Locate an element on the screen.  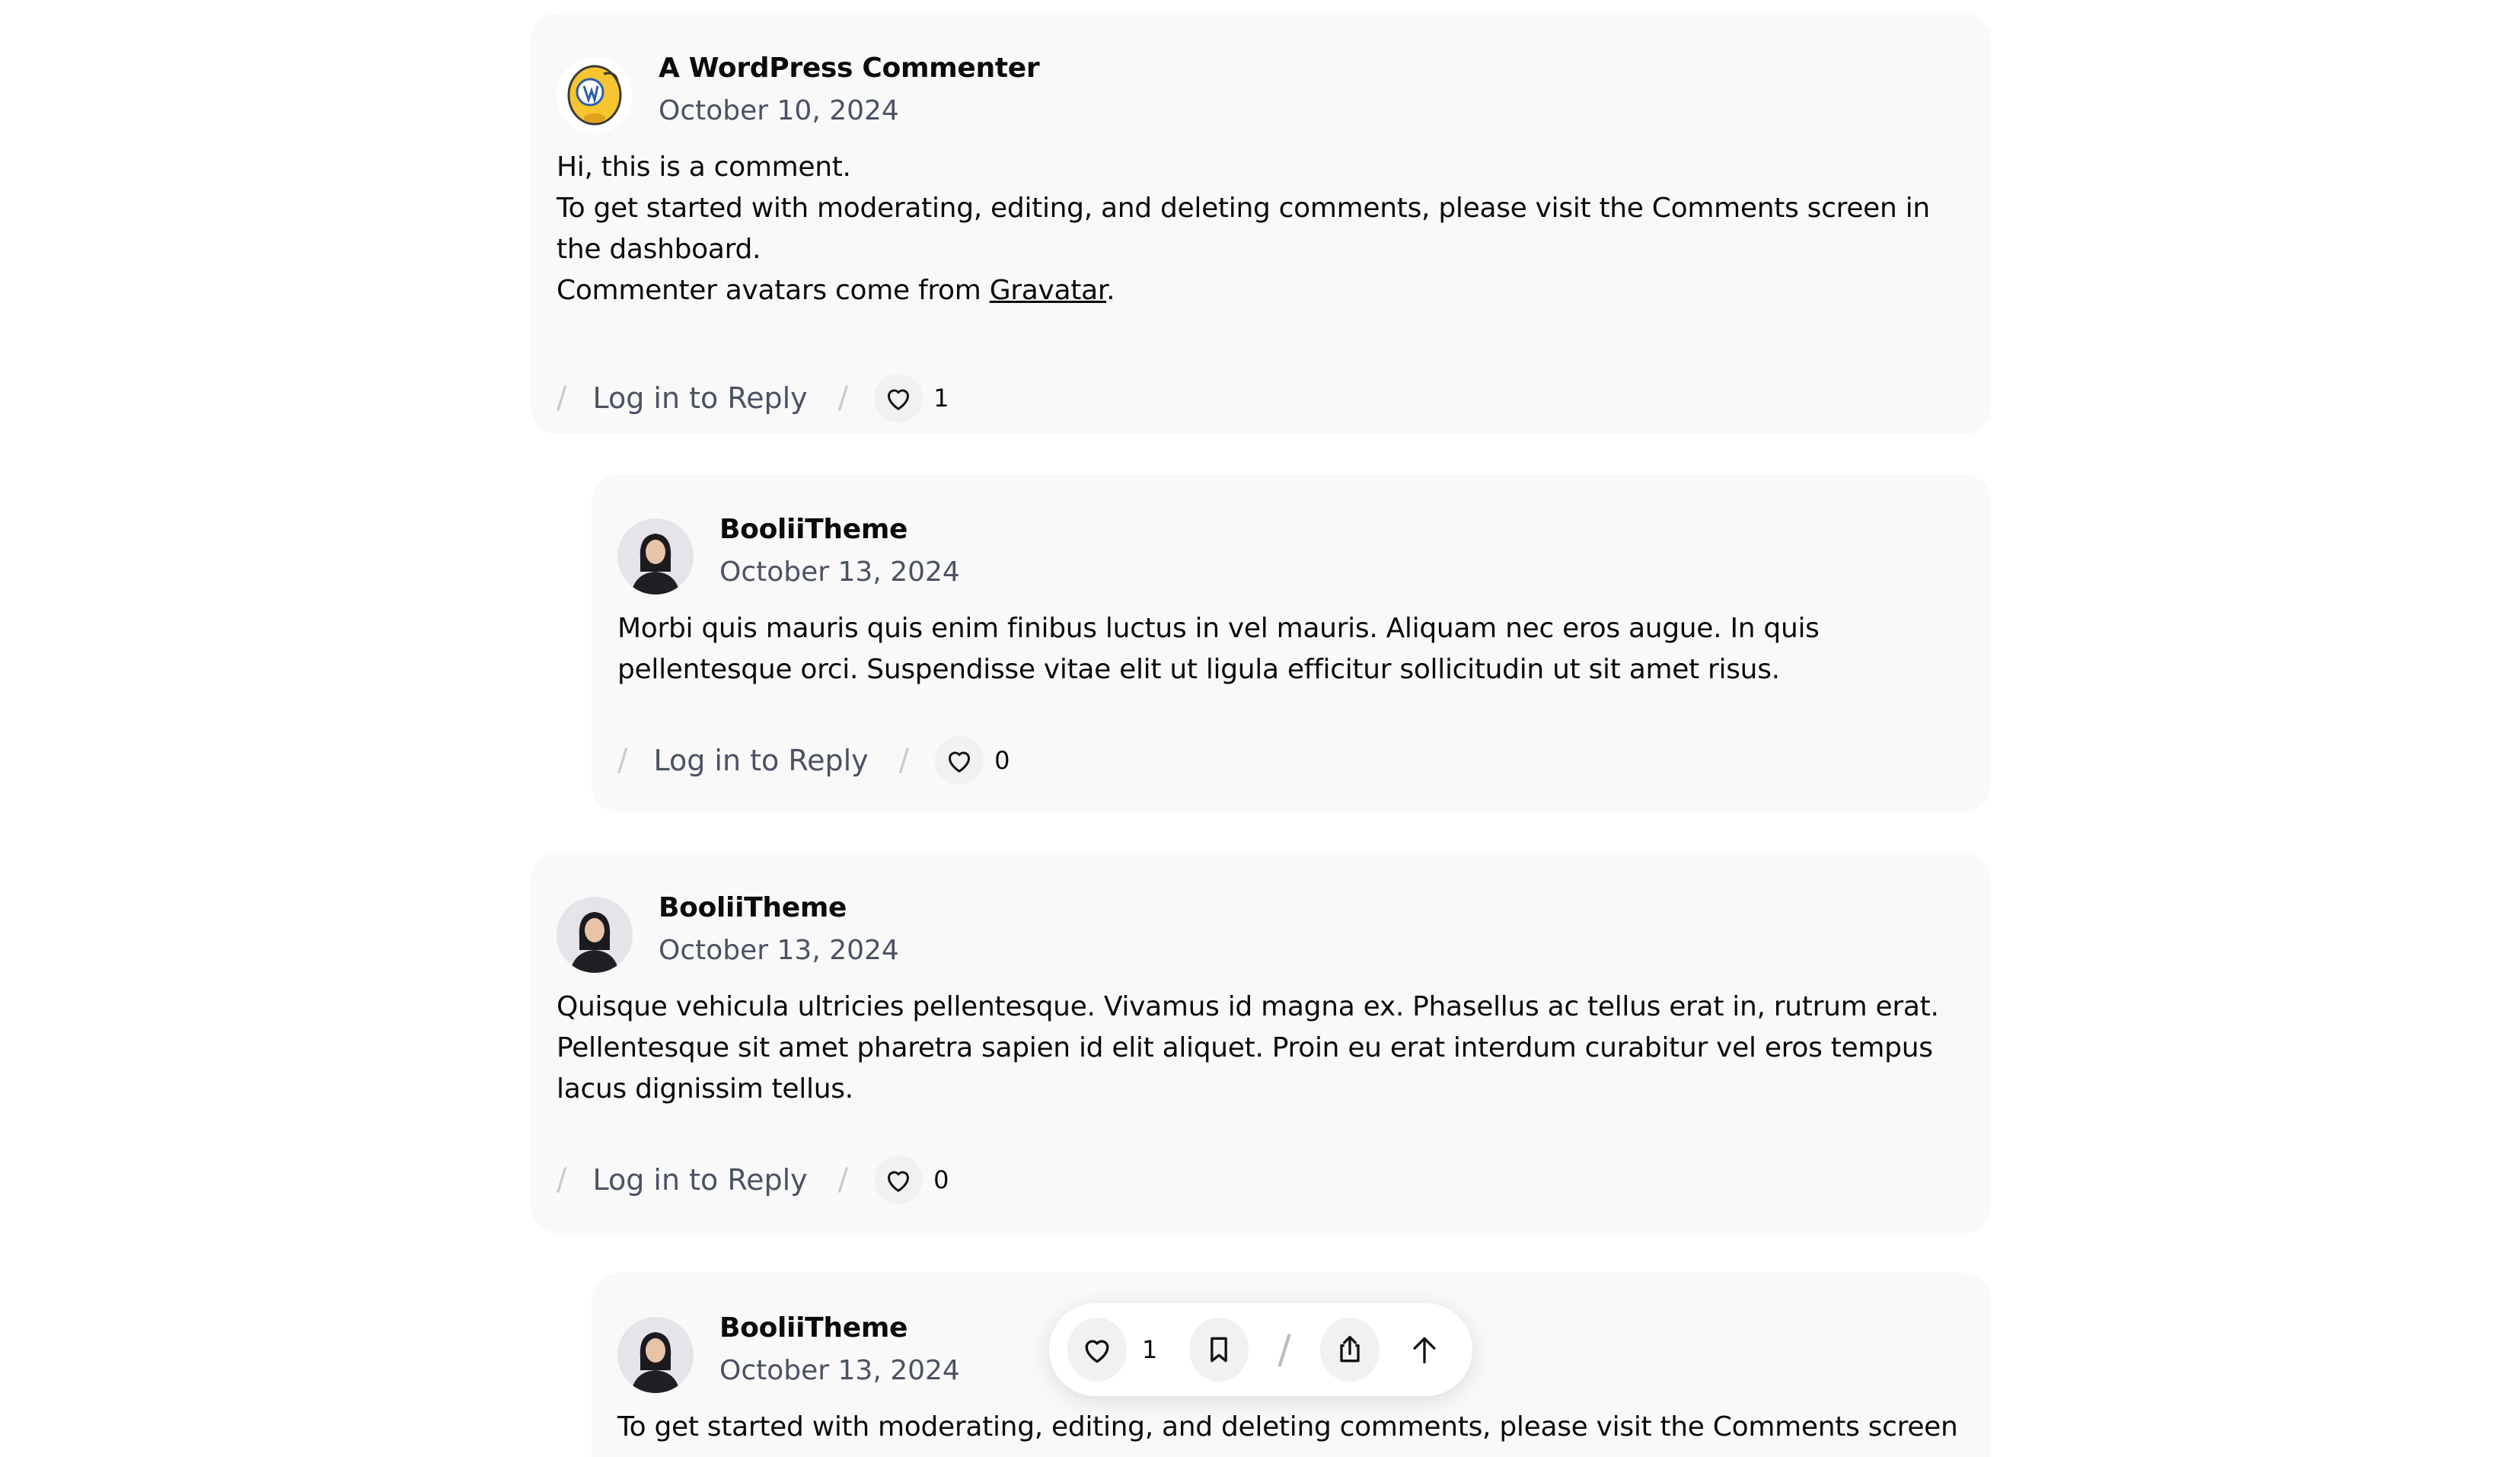
arrow-up-icon is located at coordinates (1424, 1350).